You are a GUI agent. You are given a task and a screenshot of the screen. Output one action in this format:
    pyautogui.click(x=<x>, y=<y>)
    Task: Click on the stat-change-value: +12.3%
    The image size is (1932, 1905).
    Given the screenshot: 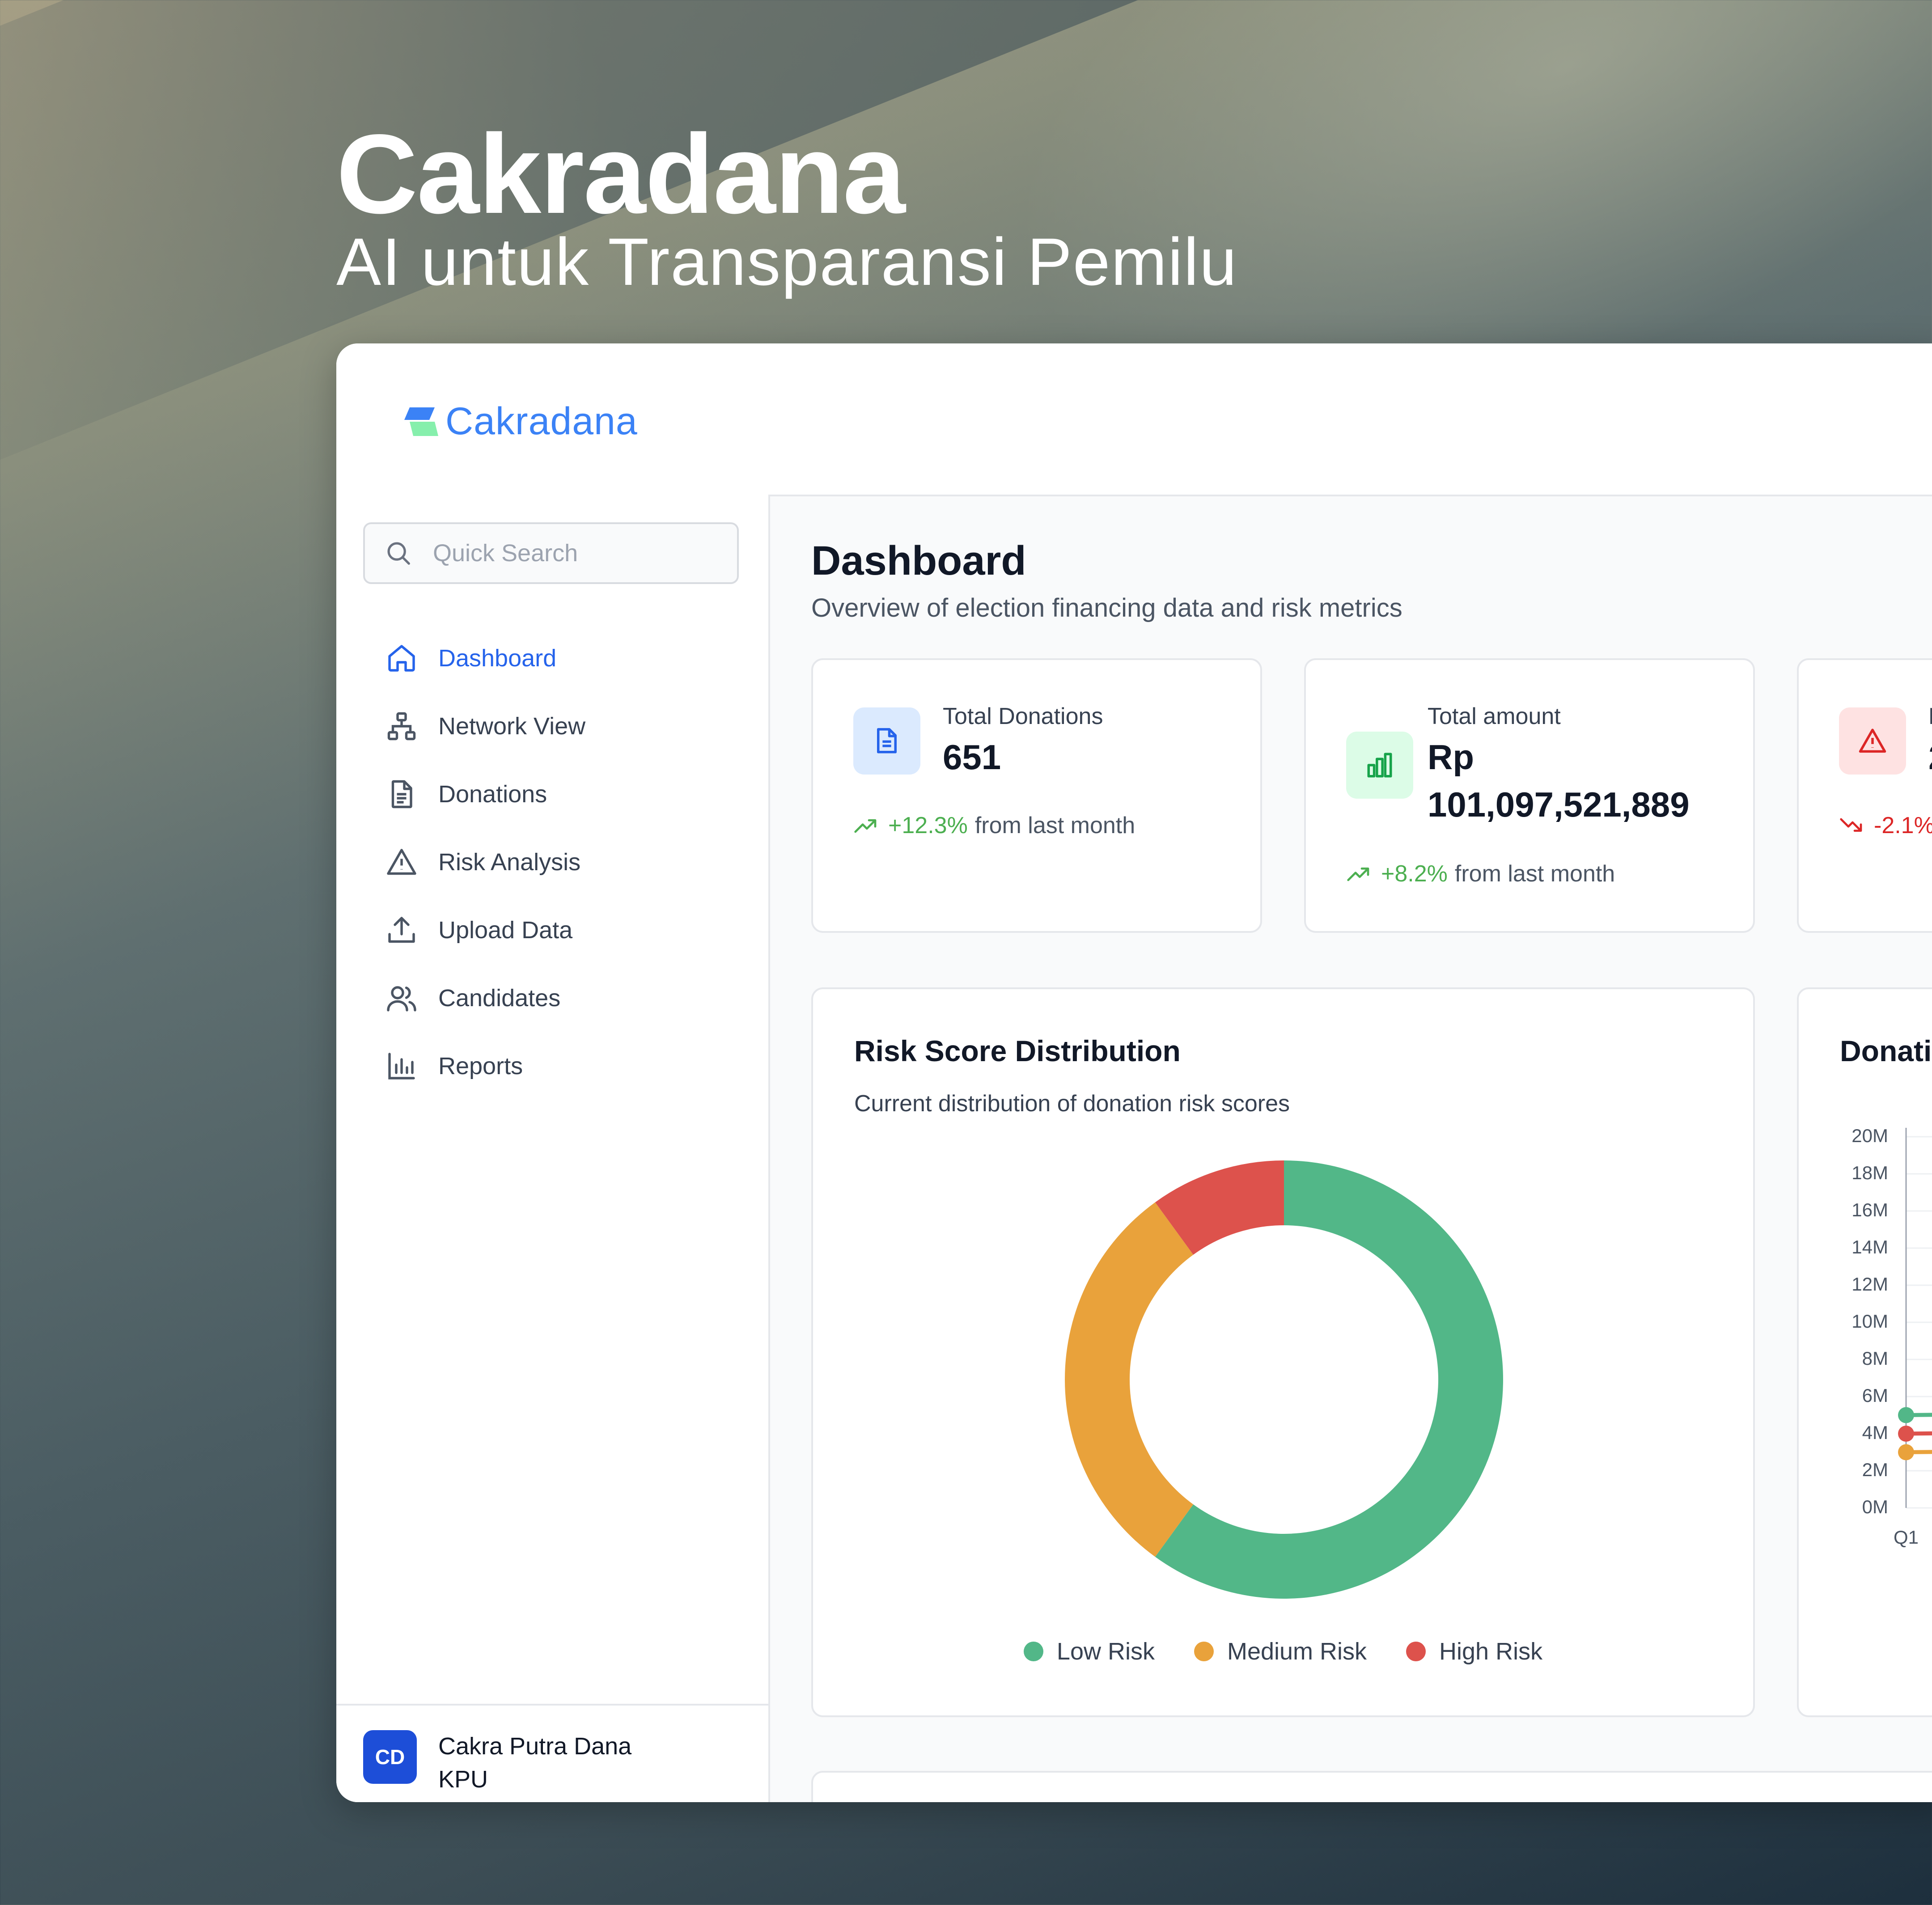 What is the action you would take?
    pyautogui.click(x=928, y=825)
    